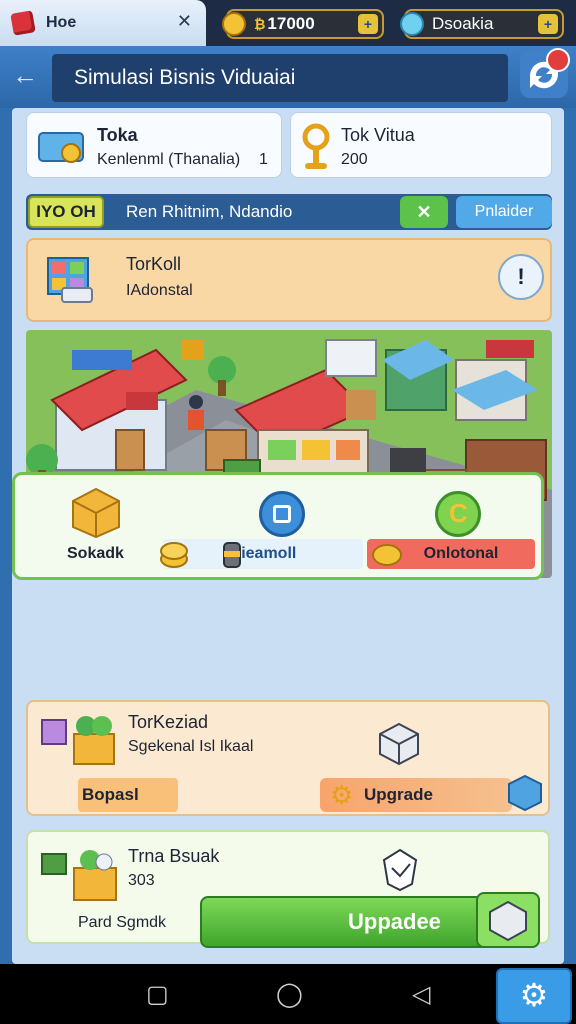  I want to click on shop-stat-title: Toka, so click(117, 135).